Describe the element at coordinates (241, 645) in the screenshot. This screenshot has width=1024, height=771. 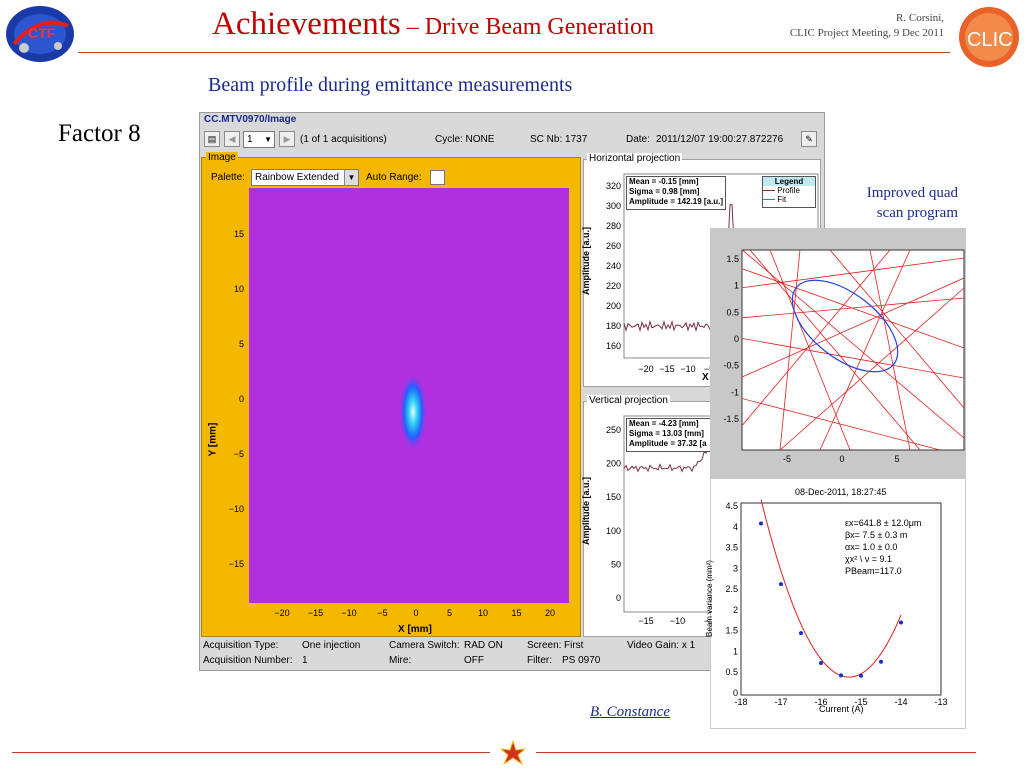
I see `acq-type-label: Acquisition Type:` at that location.